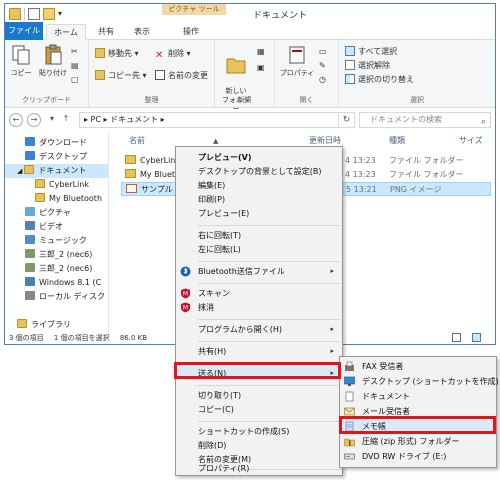 Image resolution: width=500 pixels, height=480 pixels. I want to click on menu-item-shred: M 抹消, so click(259, 307).